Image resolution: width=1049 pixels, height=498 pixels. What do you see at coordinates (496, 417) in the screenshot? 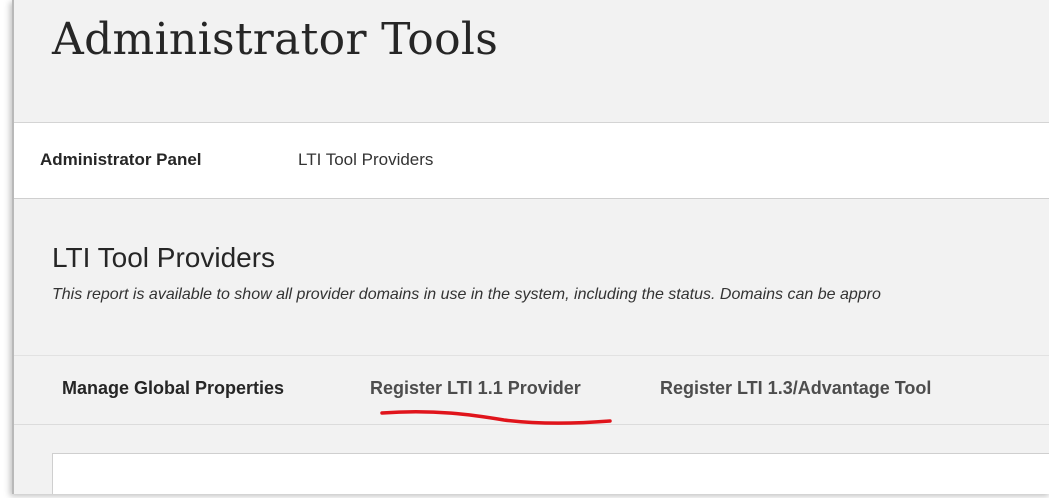
I see `red-underline-annotation` at bounding box center [496, 417].